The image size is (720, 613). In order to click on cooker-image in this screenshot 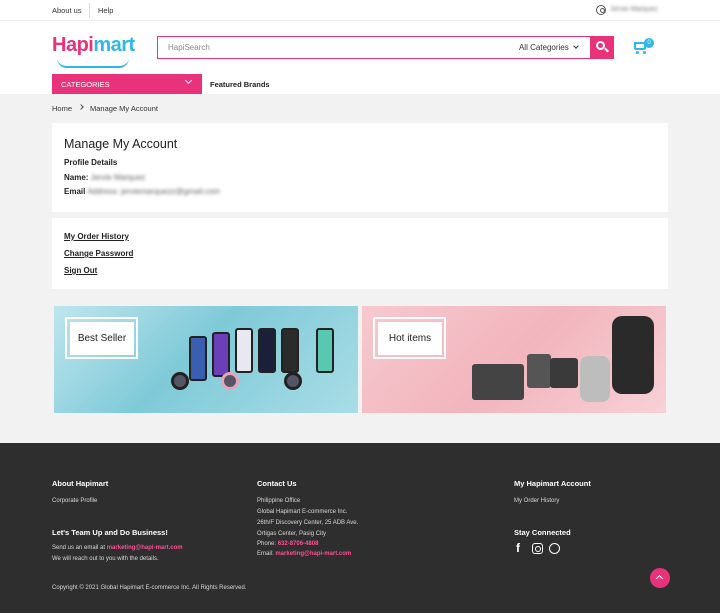, I will do `click(595, 379)`.